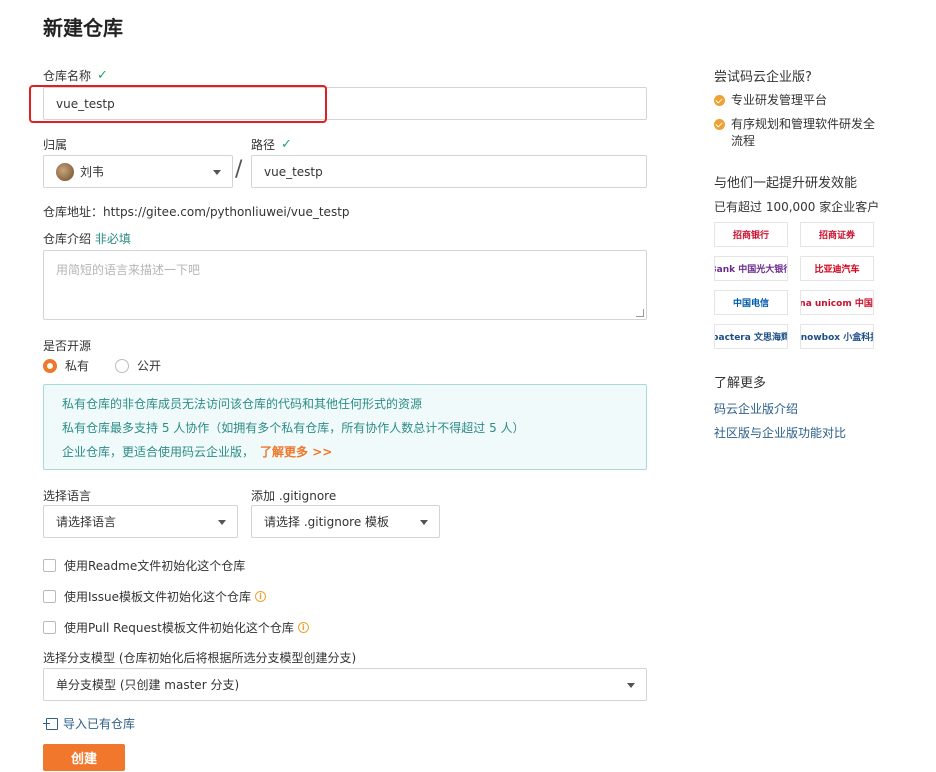 Image resolution: width=936 pixels, height=772 pixels. What do you see at coordinates (786, 183) in the screenshot?
I see `customers-title: 与他们一起提升研发效能` at bounding box center [786, 183].